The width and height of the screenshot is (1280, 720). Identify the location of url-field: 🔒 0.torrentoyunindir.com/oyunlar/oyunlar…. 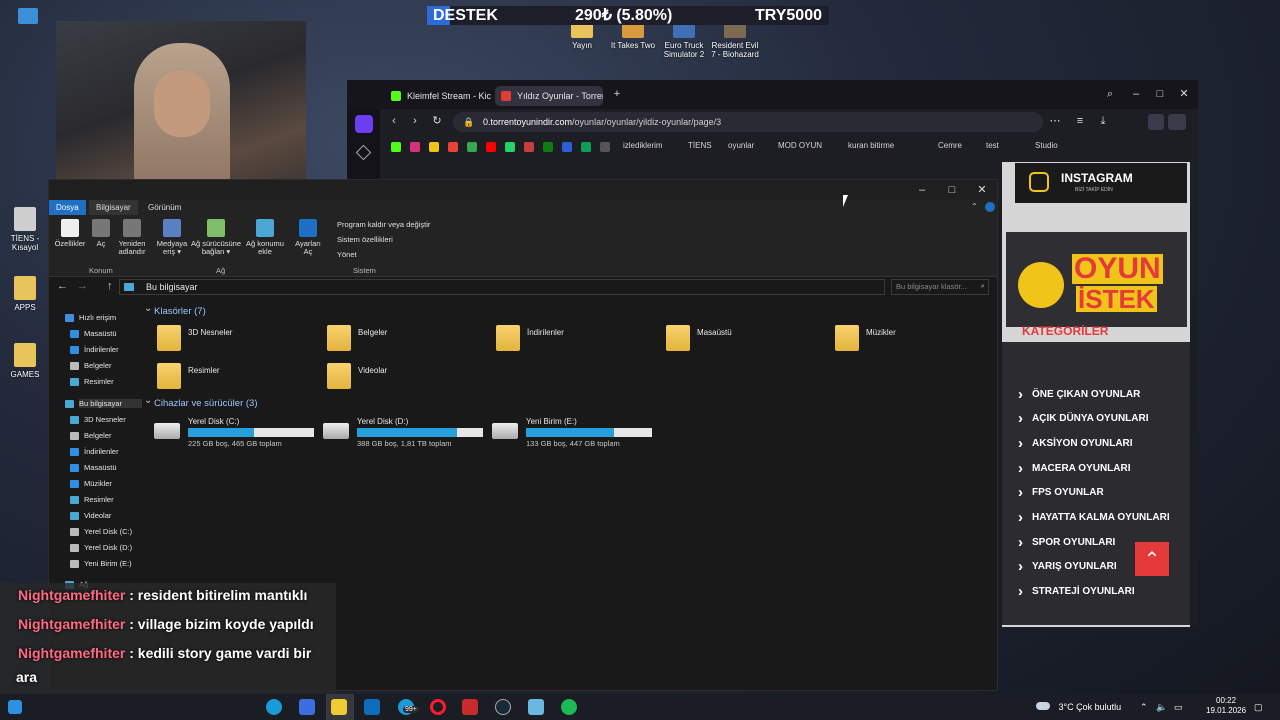
(748, 122).